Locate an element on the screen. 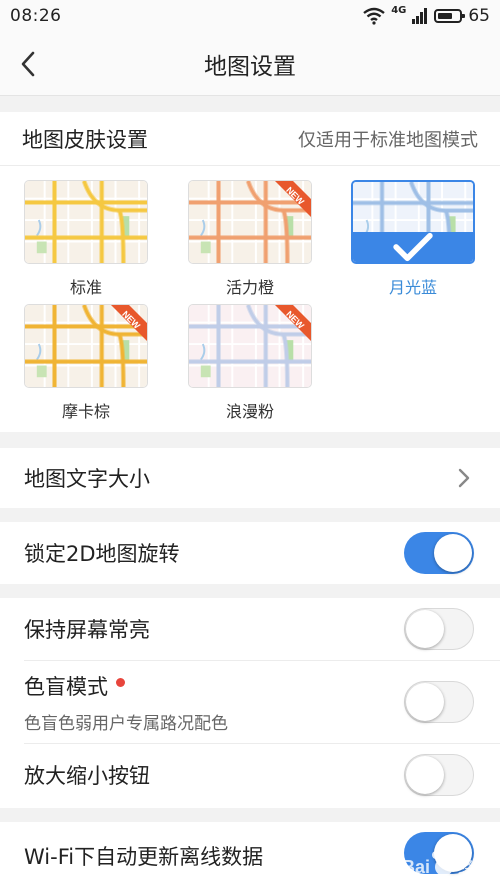 This screenshot has height=889, width=500. lock-2d-row: 锁定2D地图旋转 is located at coordinates (250, 553).